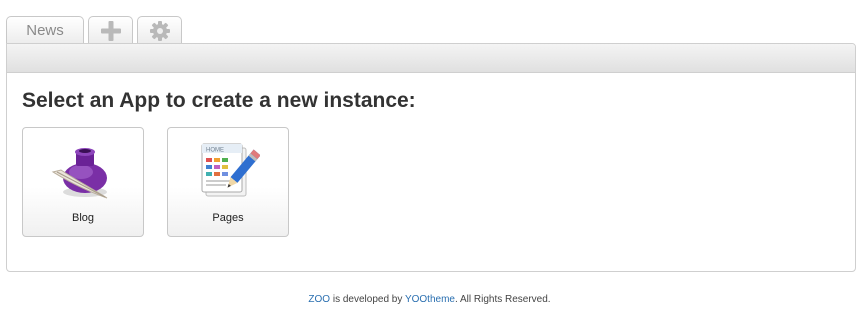 The width and height of the screenshot is (859, 319). What do you see at coordinates (319, 299) in the screenshot?
I see `zoo-link: ZOO` at bounding box center [319, 299].